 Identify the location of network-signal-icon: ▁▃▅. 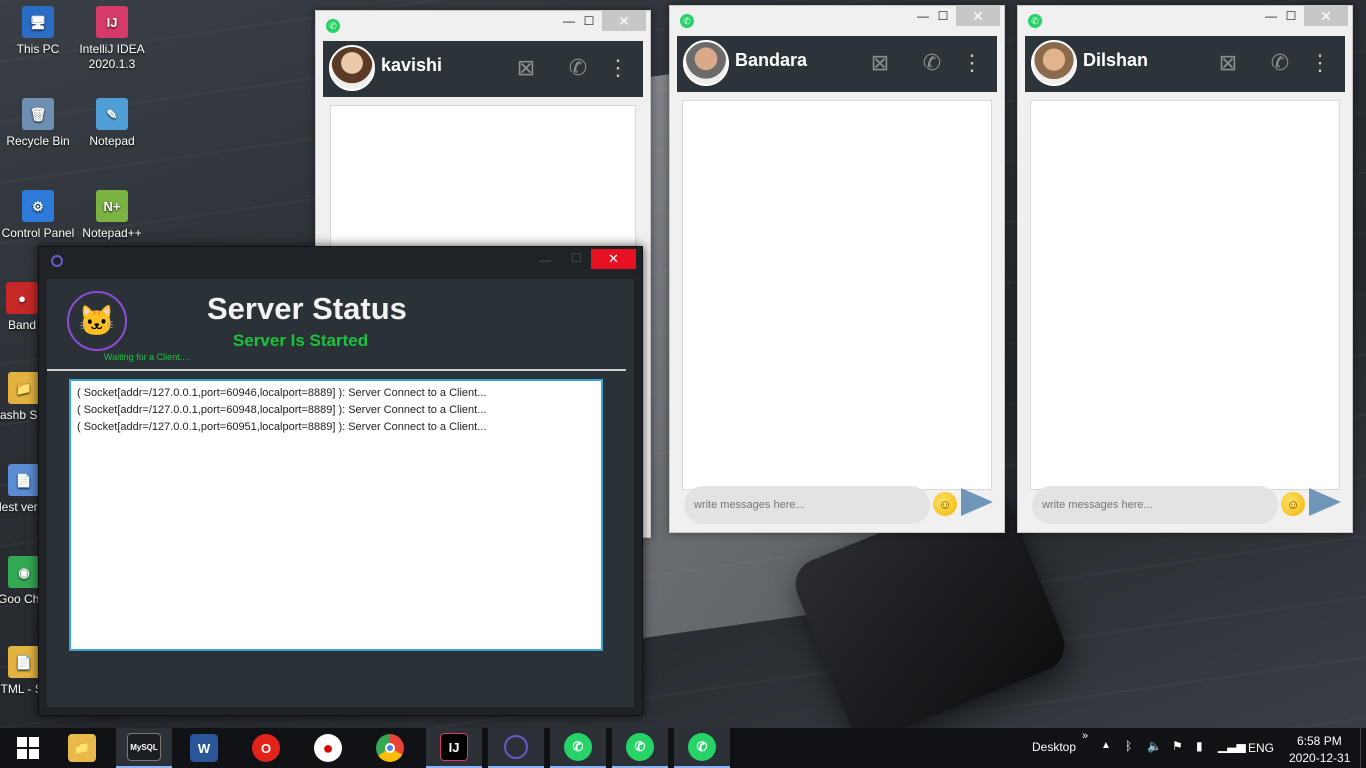
(1232, 746).